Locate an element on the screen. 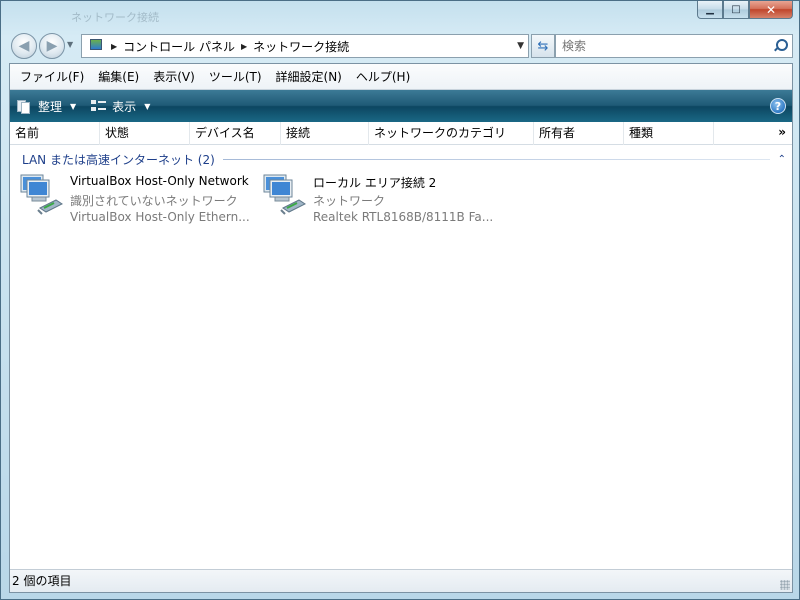  window-title: ネットワーク接続 is located at coordinates (115, 17).